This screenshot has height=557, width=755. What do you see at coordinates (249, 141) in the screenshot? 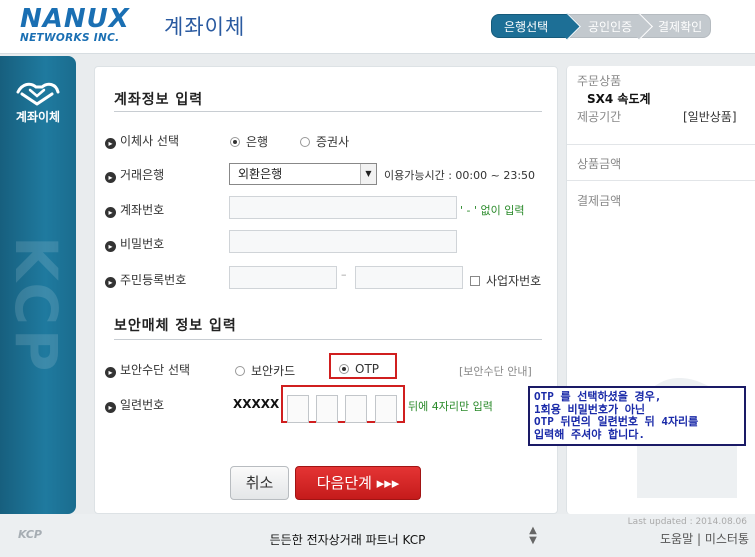
I see `radio-bank: 은행` at bounding box center [249, 141].